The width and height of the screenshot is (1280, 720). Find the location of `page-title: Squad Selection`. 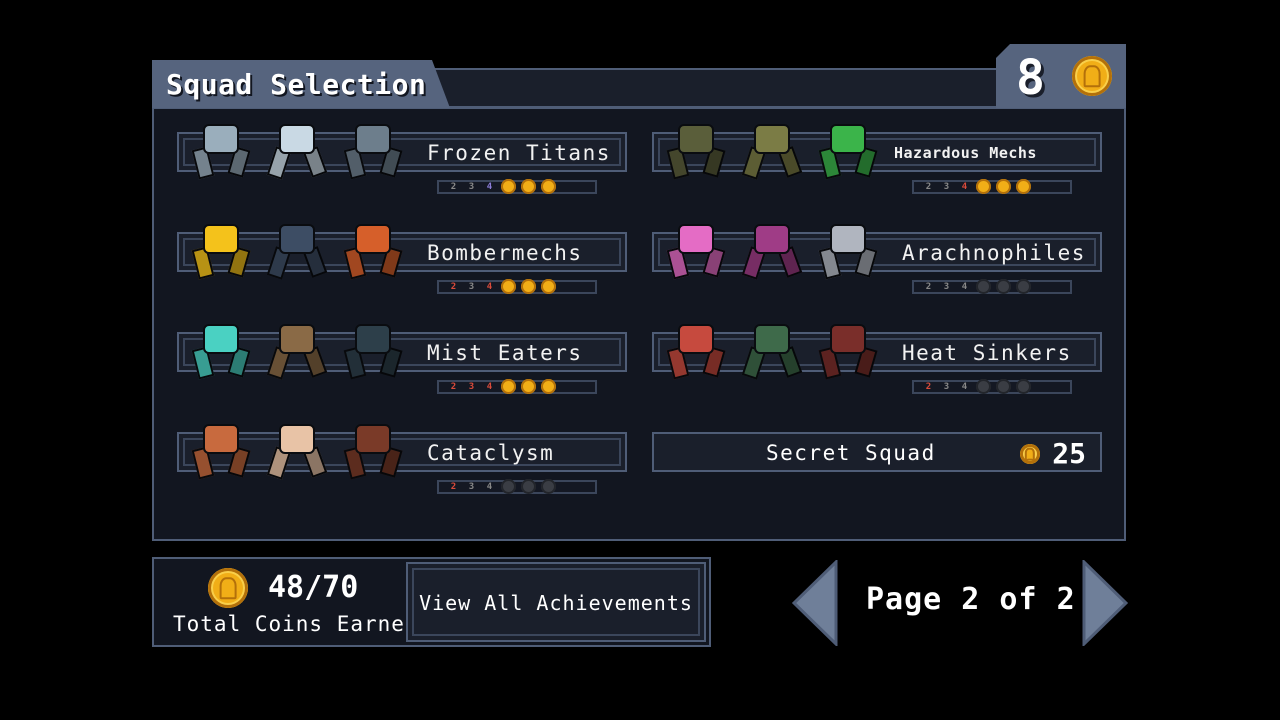

page-title: Squad Selection is located at coordinates (296, 84).